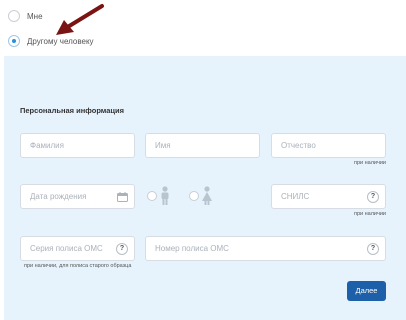 This screenshot has width=406, height=320. Describe the element at coordinates (47, 145) in the screenshot. I see `last-name-placeholder: Фамилия` at that location.